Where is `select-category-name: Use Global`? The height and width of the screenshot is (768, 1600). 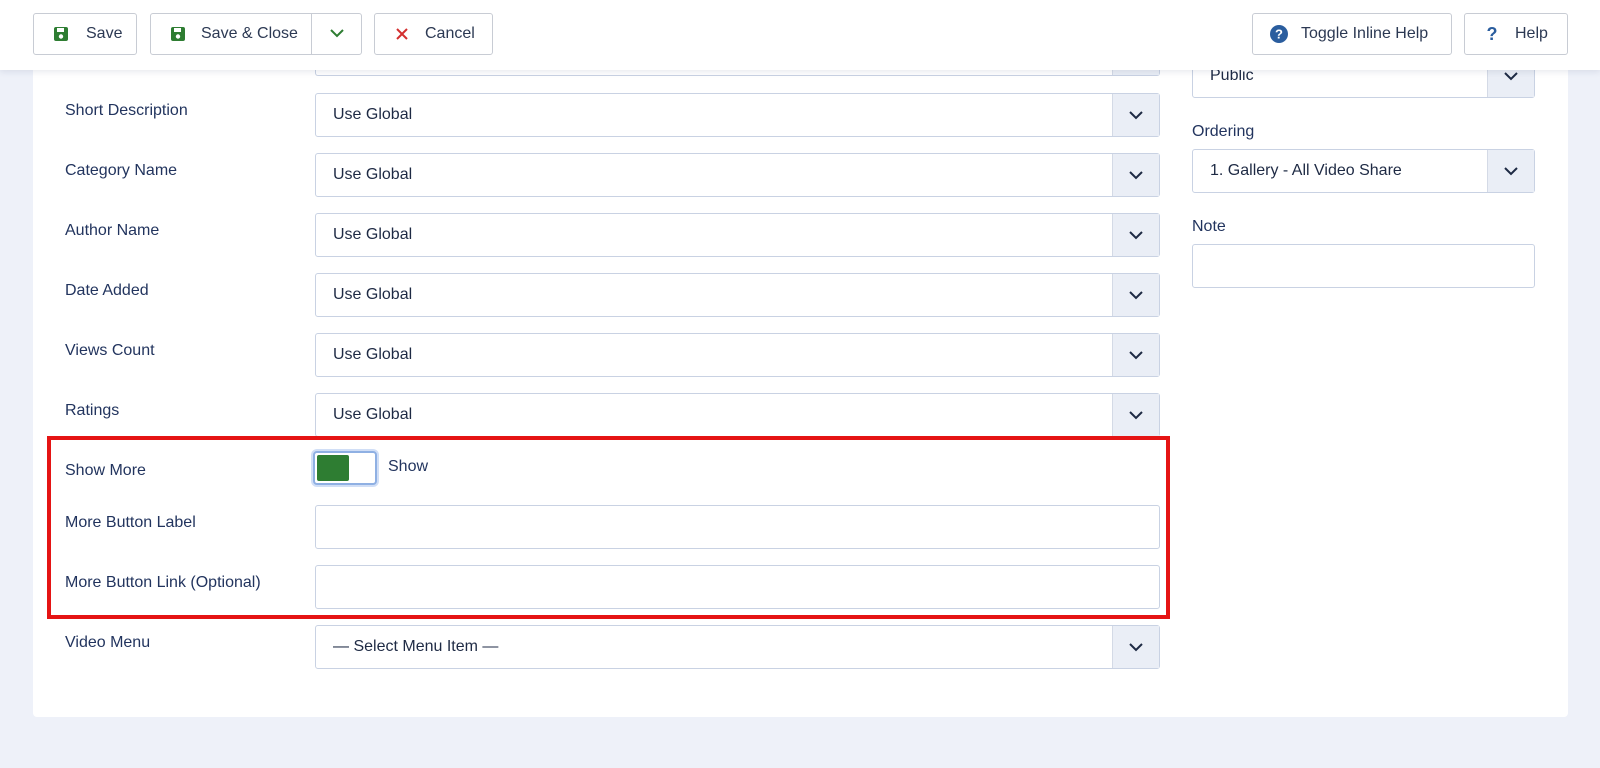 select-category-name: Use Global is located at coordinates (737, 175).